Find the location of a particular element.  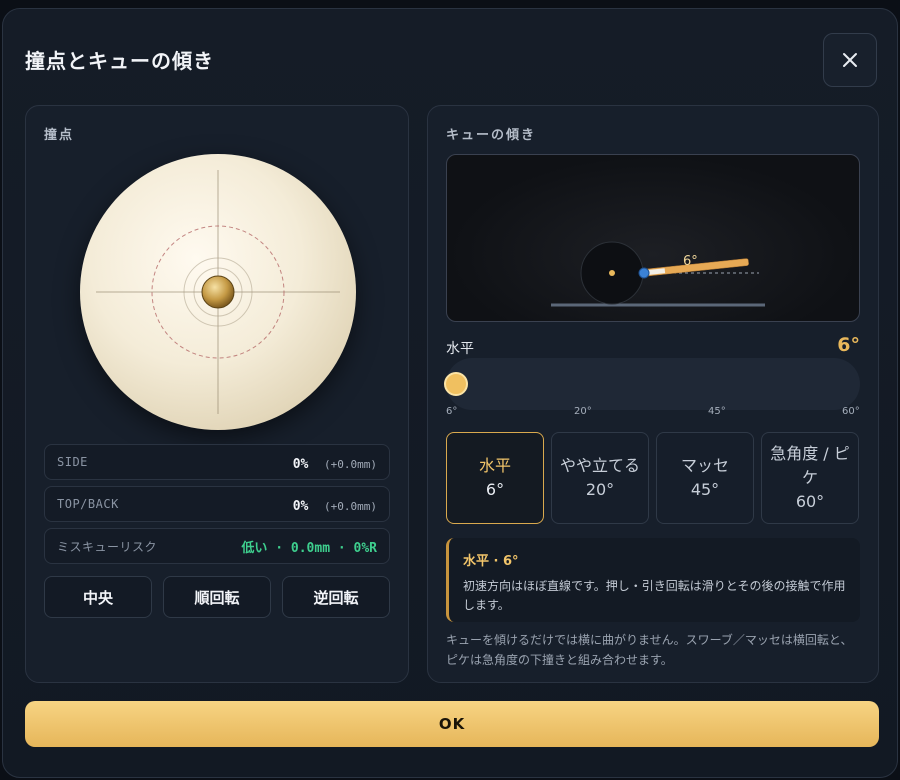

topback-sub: (+0.0mm) is located at coordinates (350, 506).